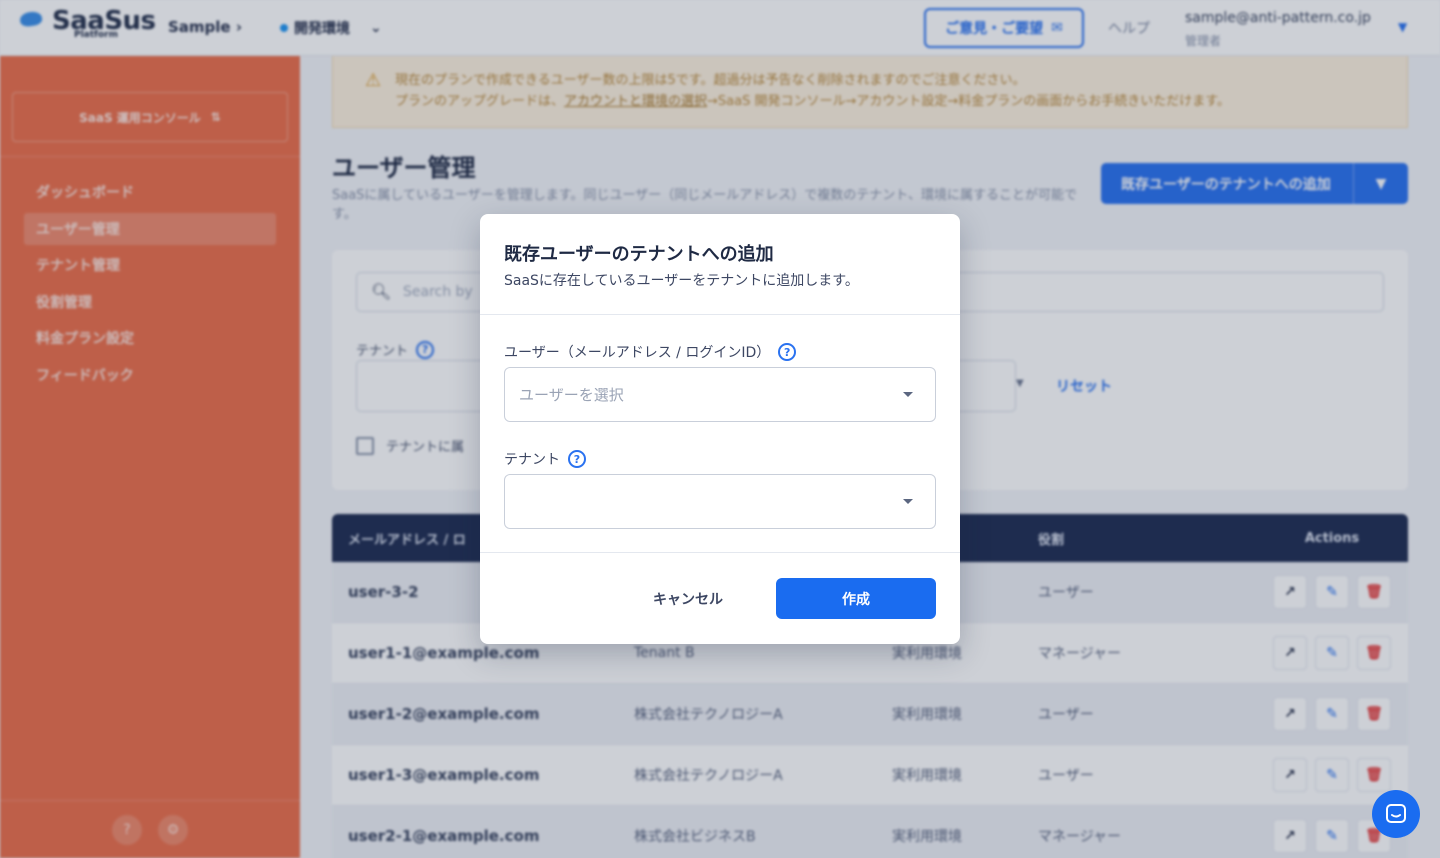 This screenshot has height=858, width=1440. I want to click on user-select: ユーザーを選択, so click(720, 394).